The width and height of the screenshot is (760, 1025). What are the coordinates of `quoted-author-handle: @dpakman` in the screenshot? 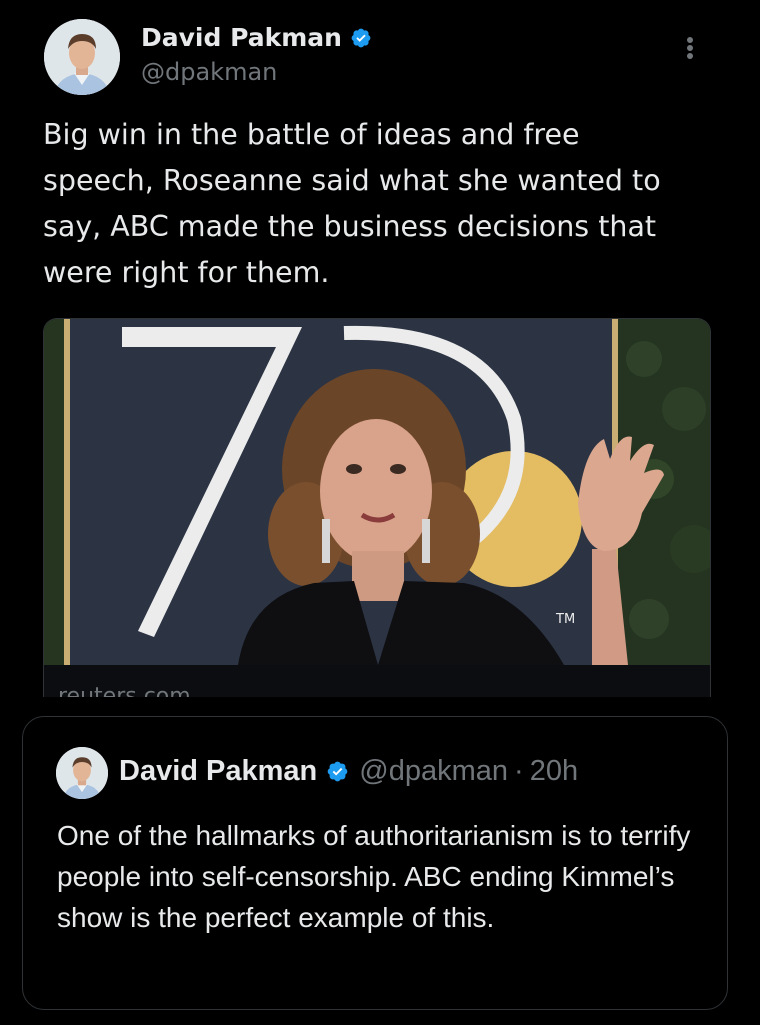 It's located at (433, 771).